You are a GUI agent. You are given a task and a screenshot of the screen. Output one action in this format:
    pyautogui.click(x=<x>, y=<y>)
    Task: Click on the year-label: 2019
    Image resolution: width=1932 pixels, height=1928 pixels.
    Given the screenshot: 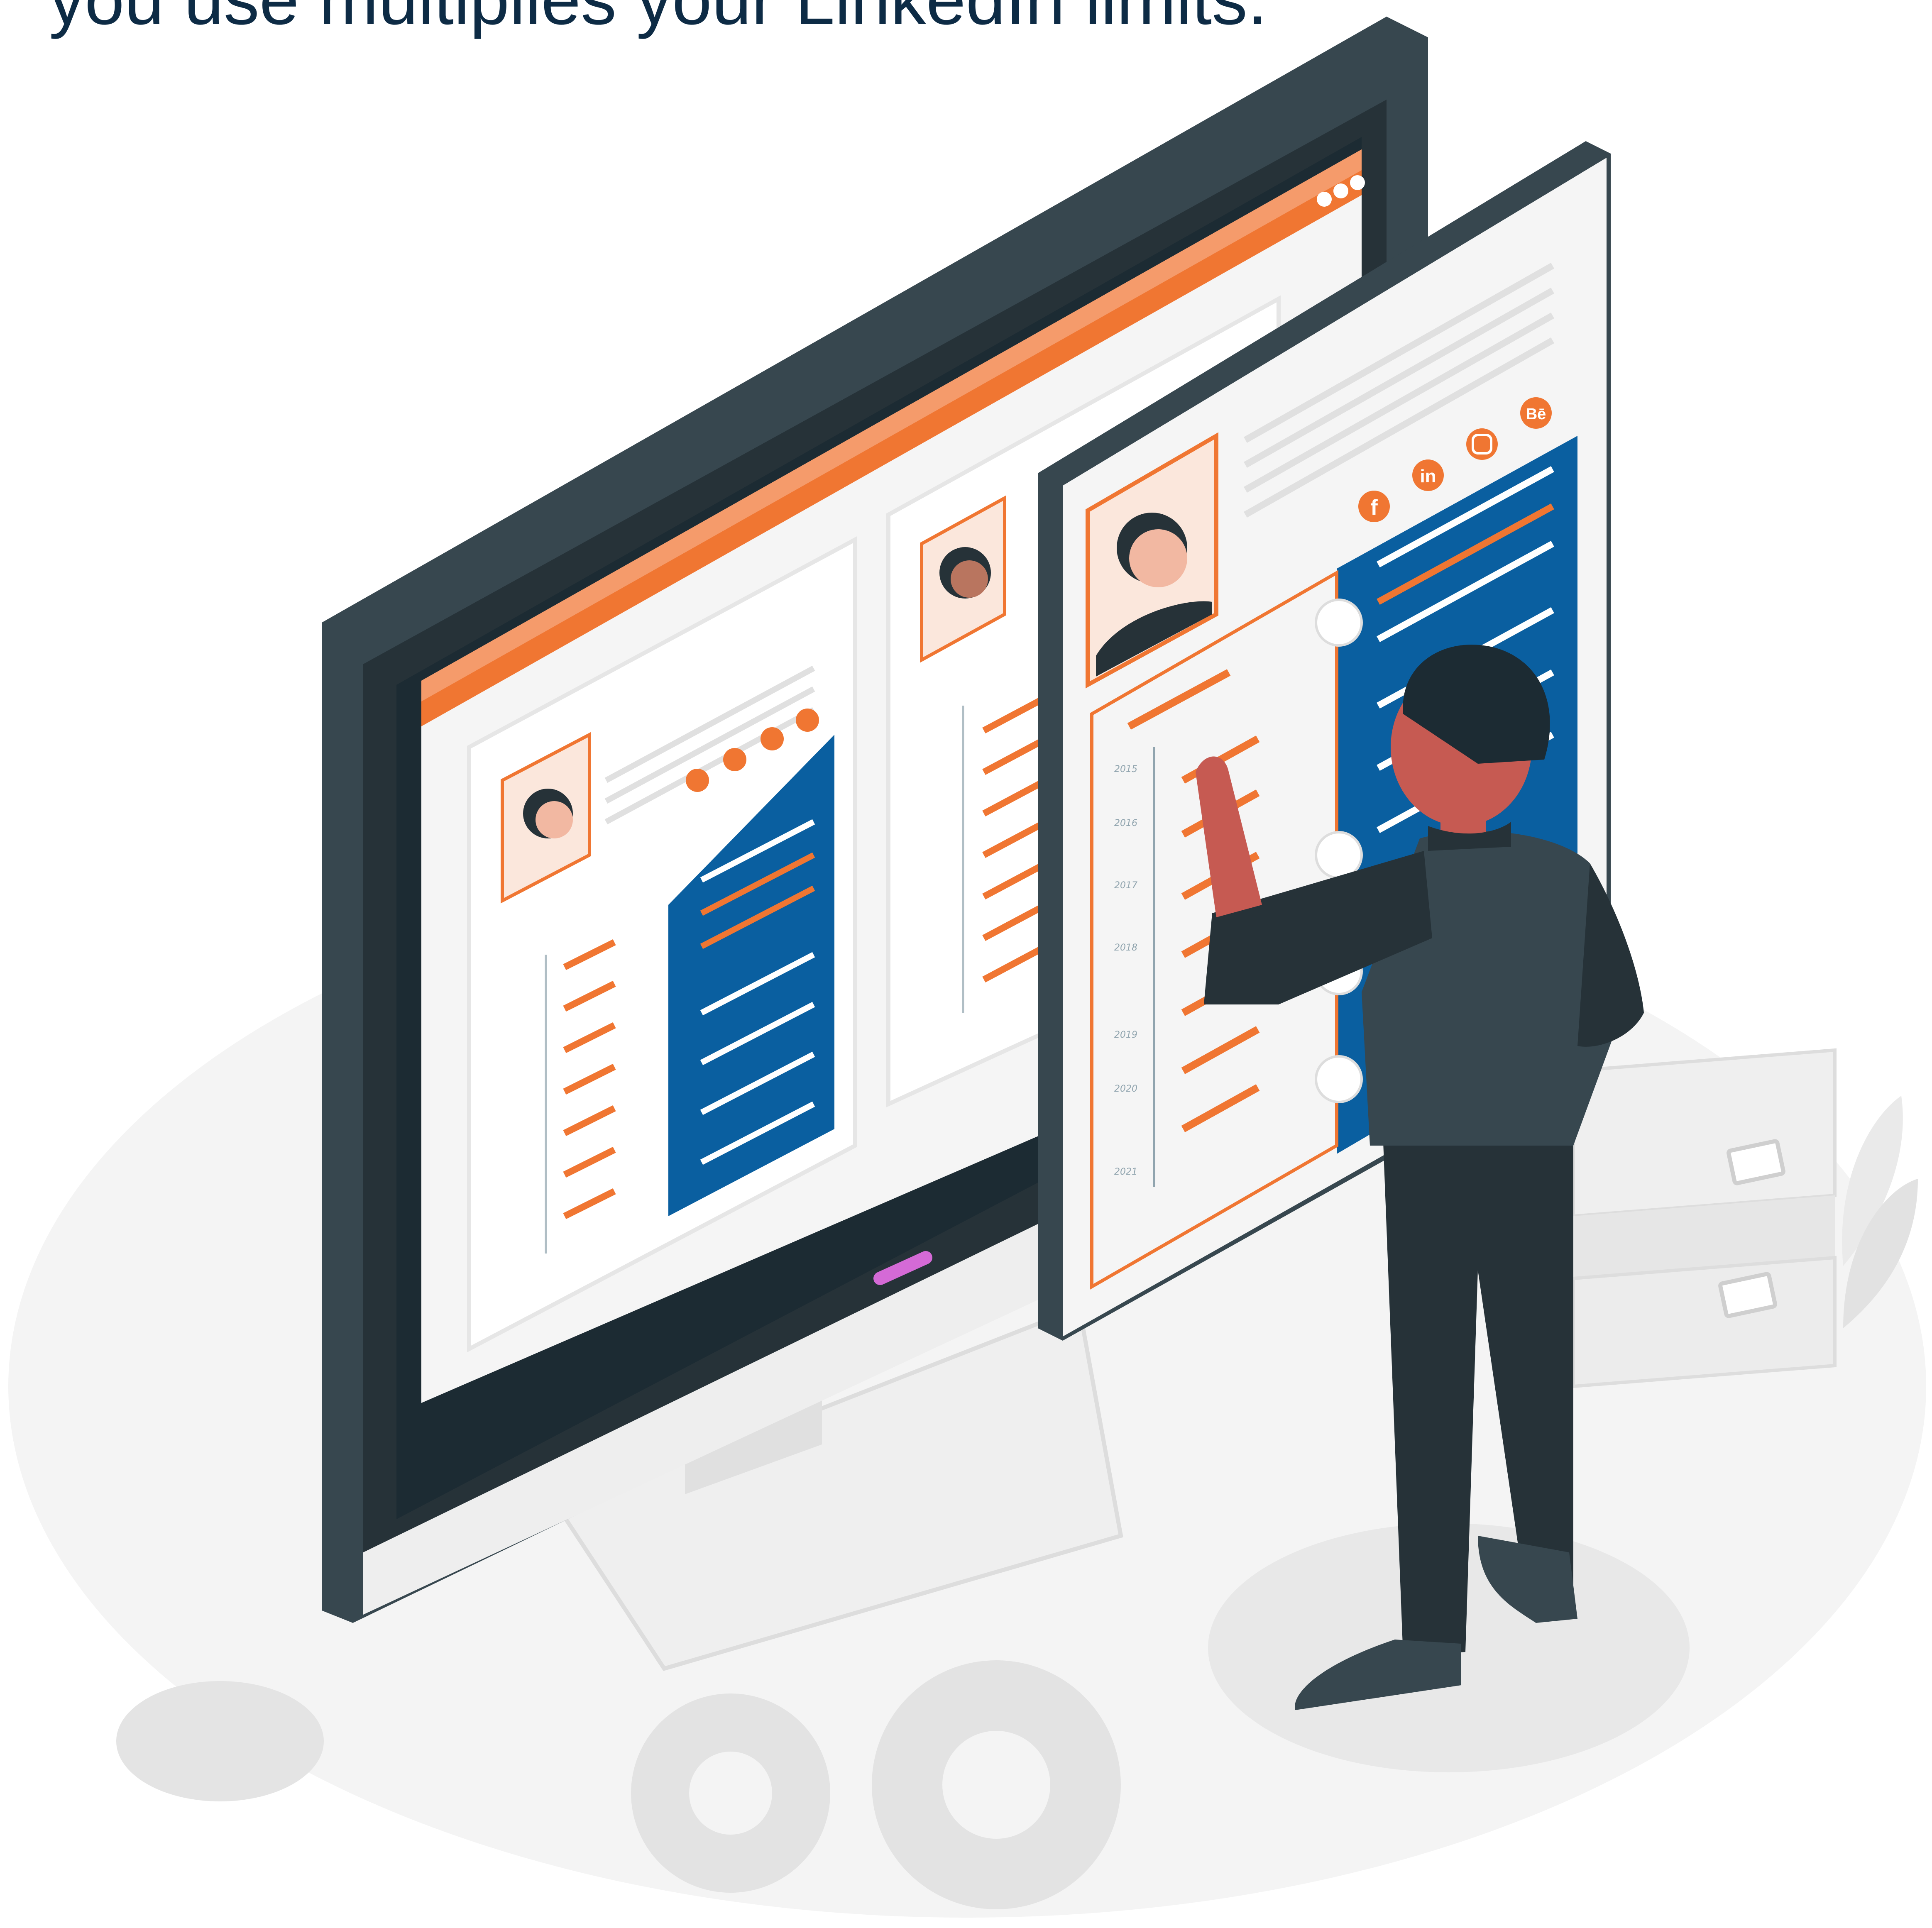 What is the action you would take?
    pyautogui.click(x=1125, y=1035)
    